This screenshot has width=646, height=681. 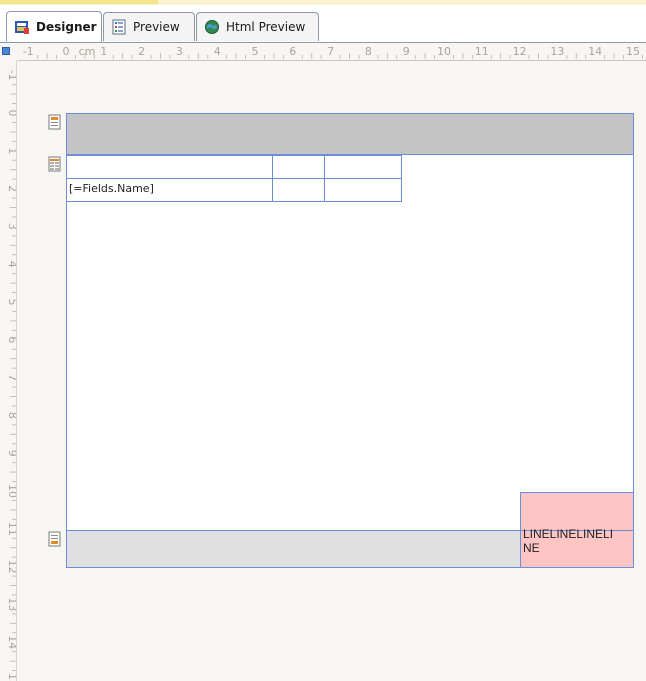 What do you see at coordinates (595, 51) in the screenshot?
I see `hruler-tick-label: 14` at bounding box center [595, 51].